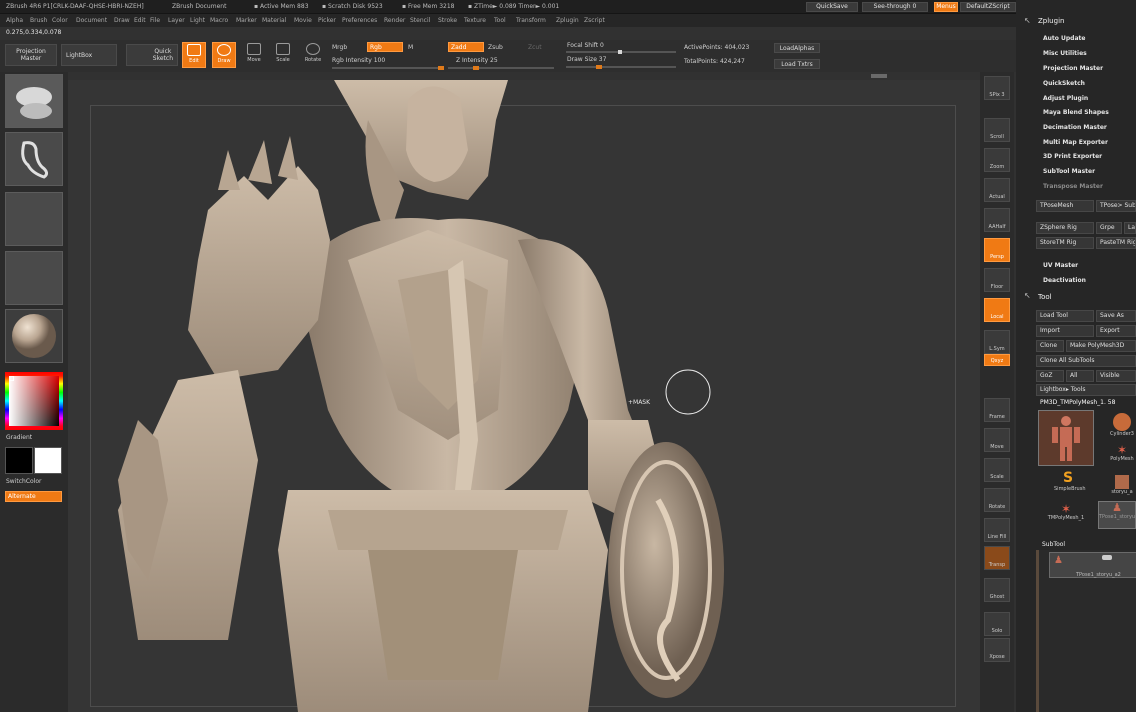 This screenshot has height=712, width=1136. Describe the element at coordinates (797, 48) in the screenshot. I see `load-alphas-button: LoadAlphas` at that location.